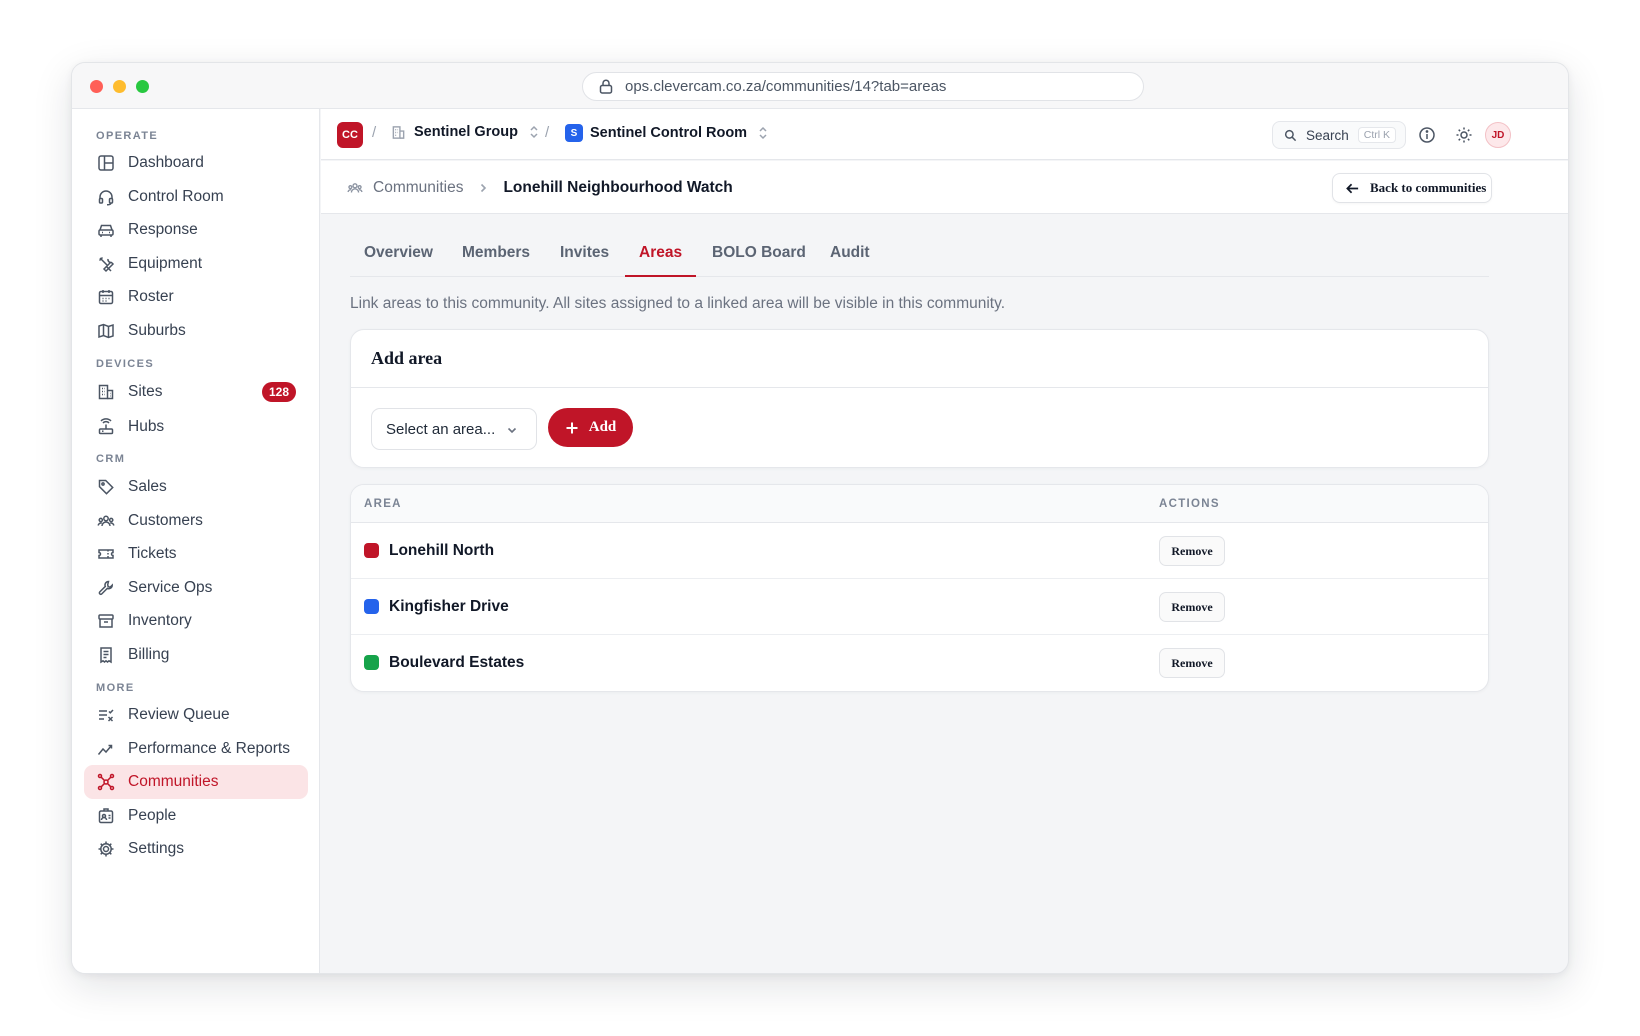 This screenshot has width=1640, height=1036. I want to click on breadcrumb-communities-link: Communities, so click(418, 188).